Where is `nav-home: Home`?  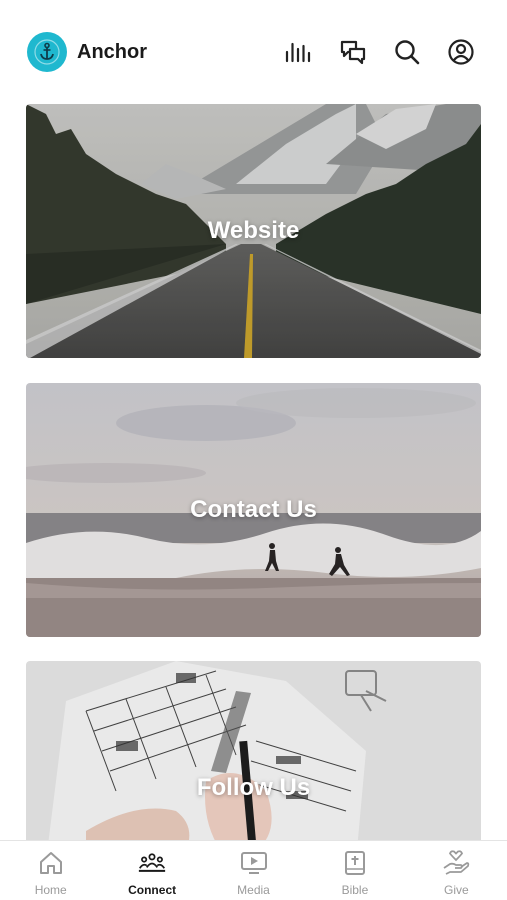 nav-home: Home is located at coordinates (50, 870).